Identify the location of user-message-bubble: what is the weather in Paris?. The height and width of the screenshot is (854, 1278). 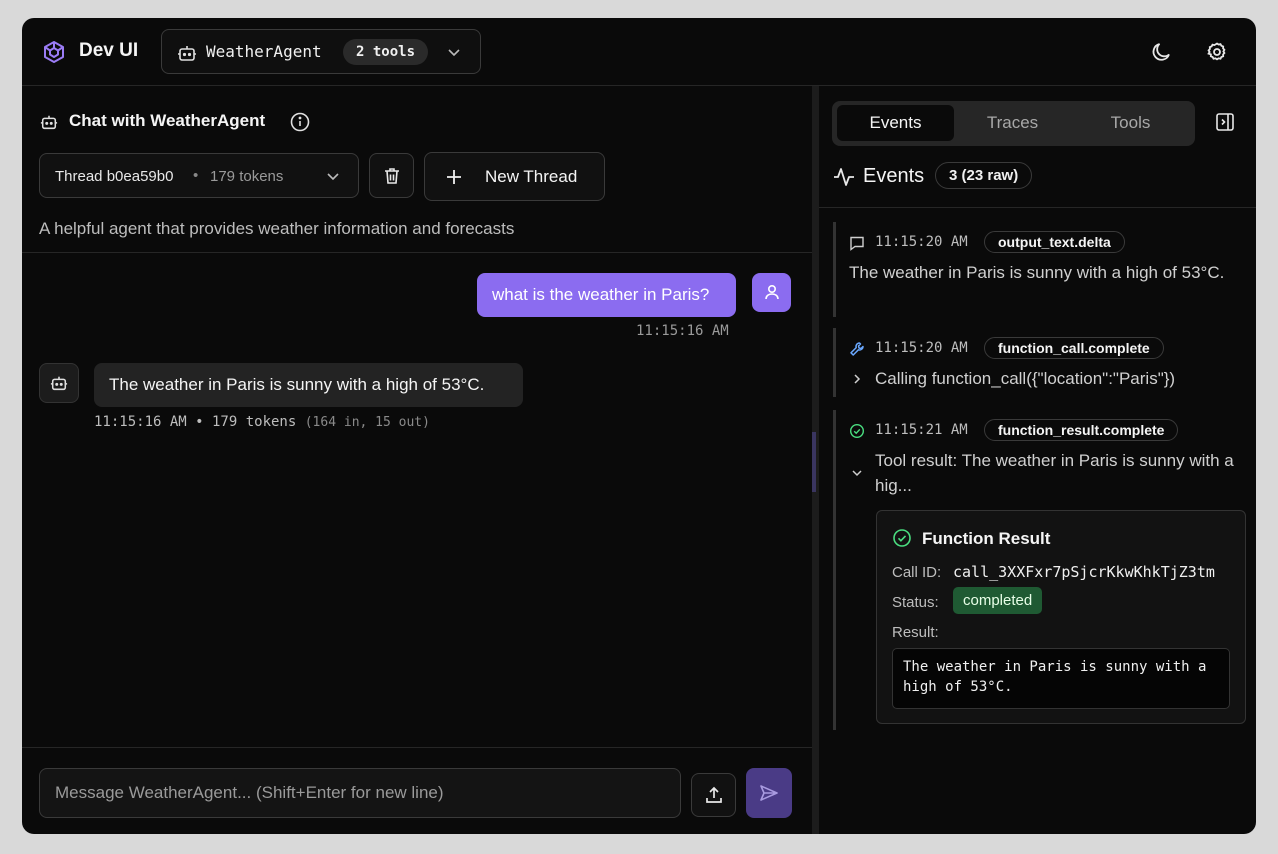
(606, 295).